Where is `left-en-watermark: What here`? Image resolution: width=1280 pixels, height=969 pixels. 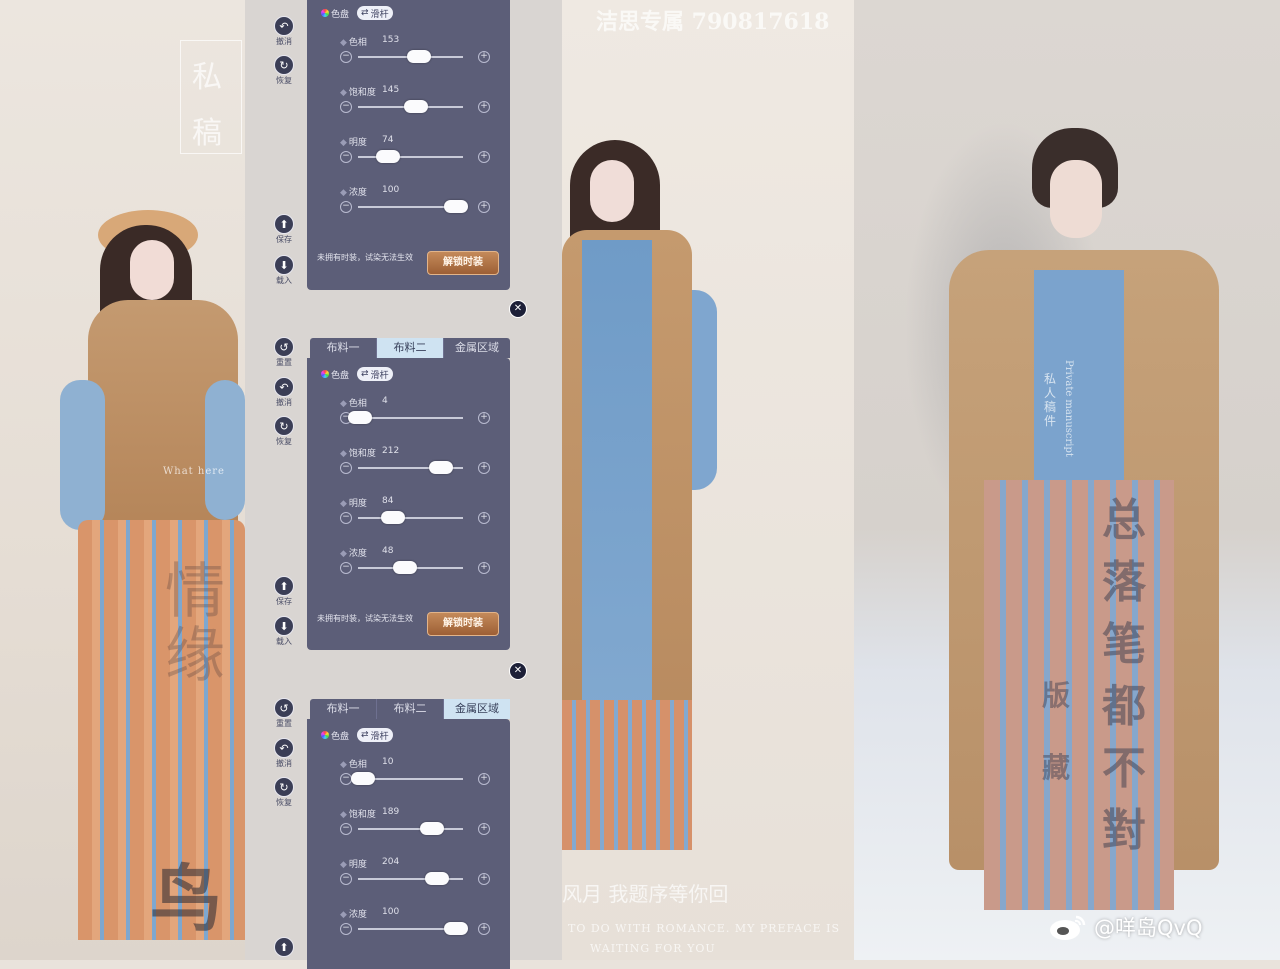 left-en-watermark: What here is located at coordinates (194, 471).